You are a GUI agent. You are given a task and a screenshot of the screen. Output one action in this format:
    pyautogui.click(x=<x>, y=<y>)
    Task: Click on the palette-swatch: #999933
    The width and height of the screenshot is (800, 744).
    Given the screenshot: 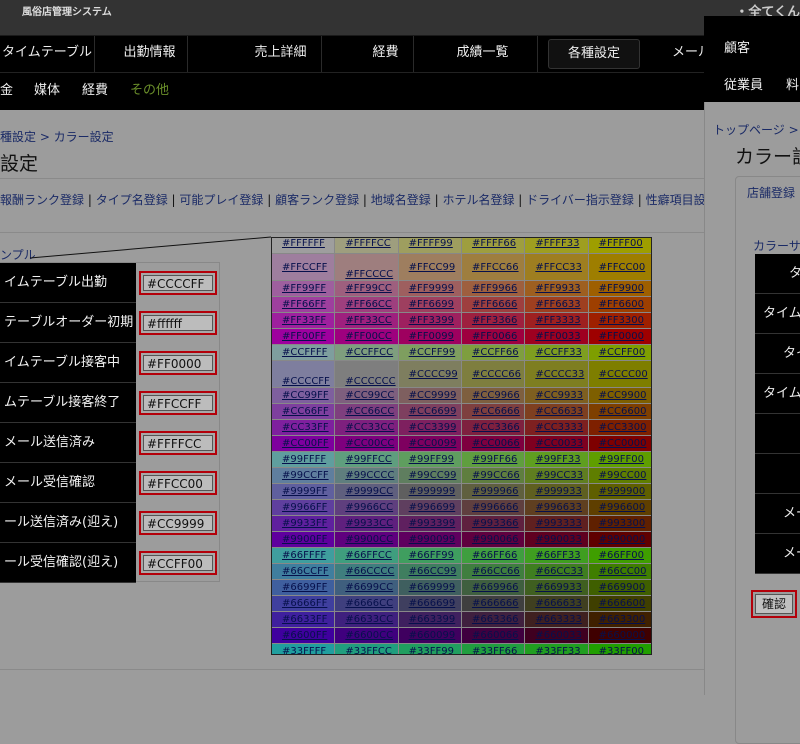 What is the action you would take?
    pyautogui.click(x=556, y=491)
    